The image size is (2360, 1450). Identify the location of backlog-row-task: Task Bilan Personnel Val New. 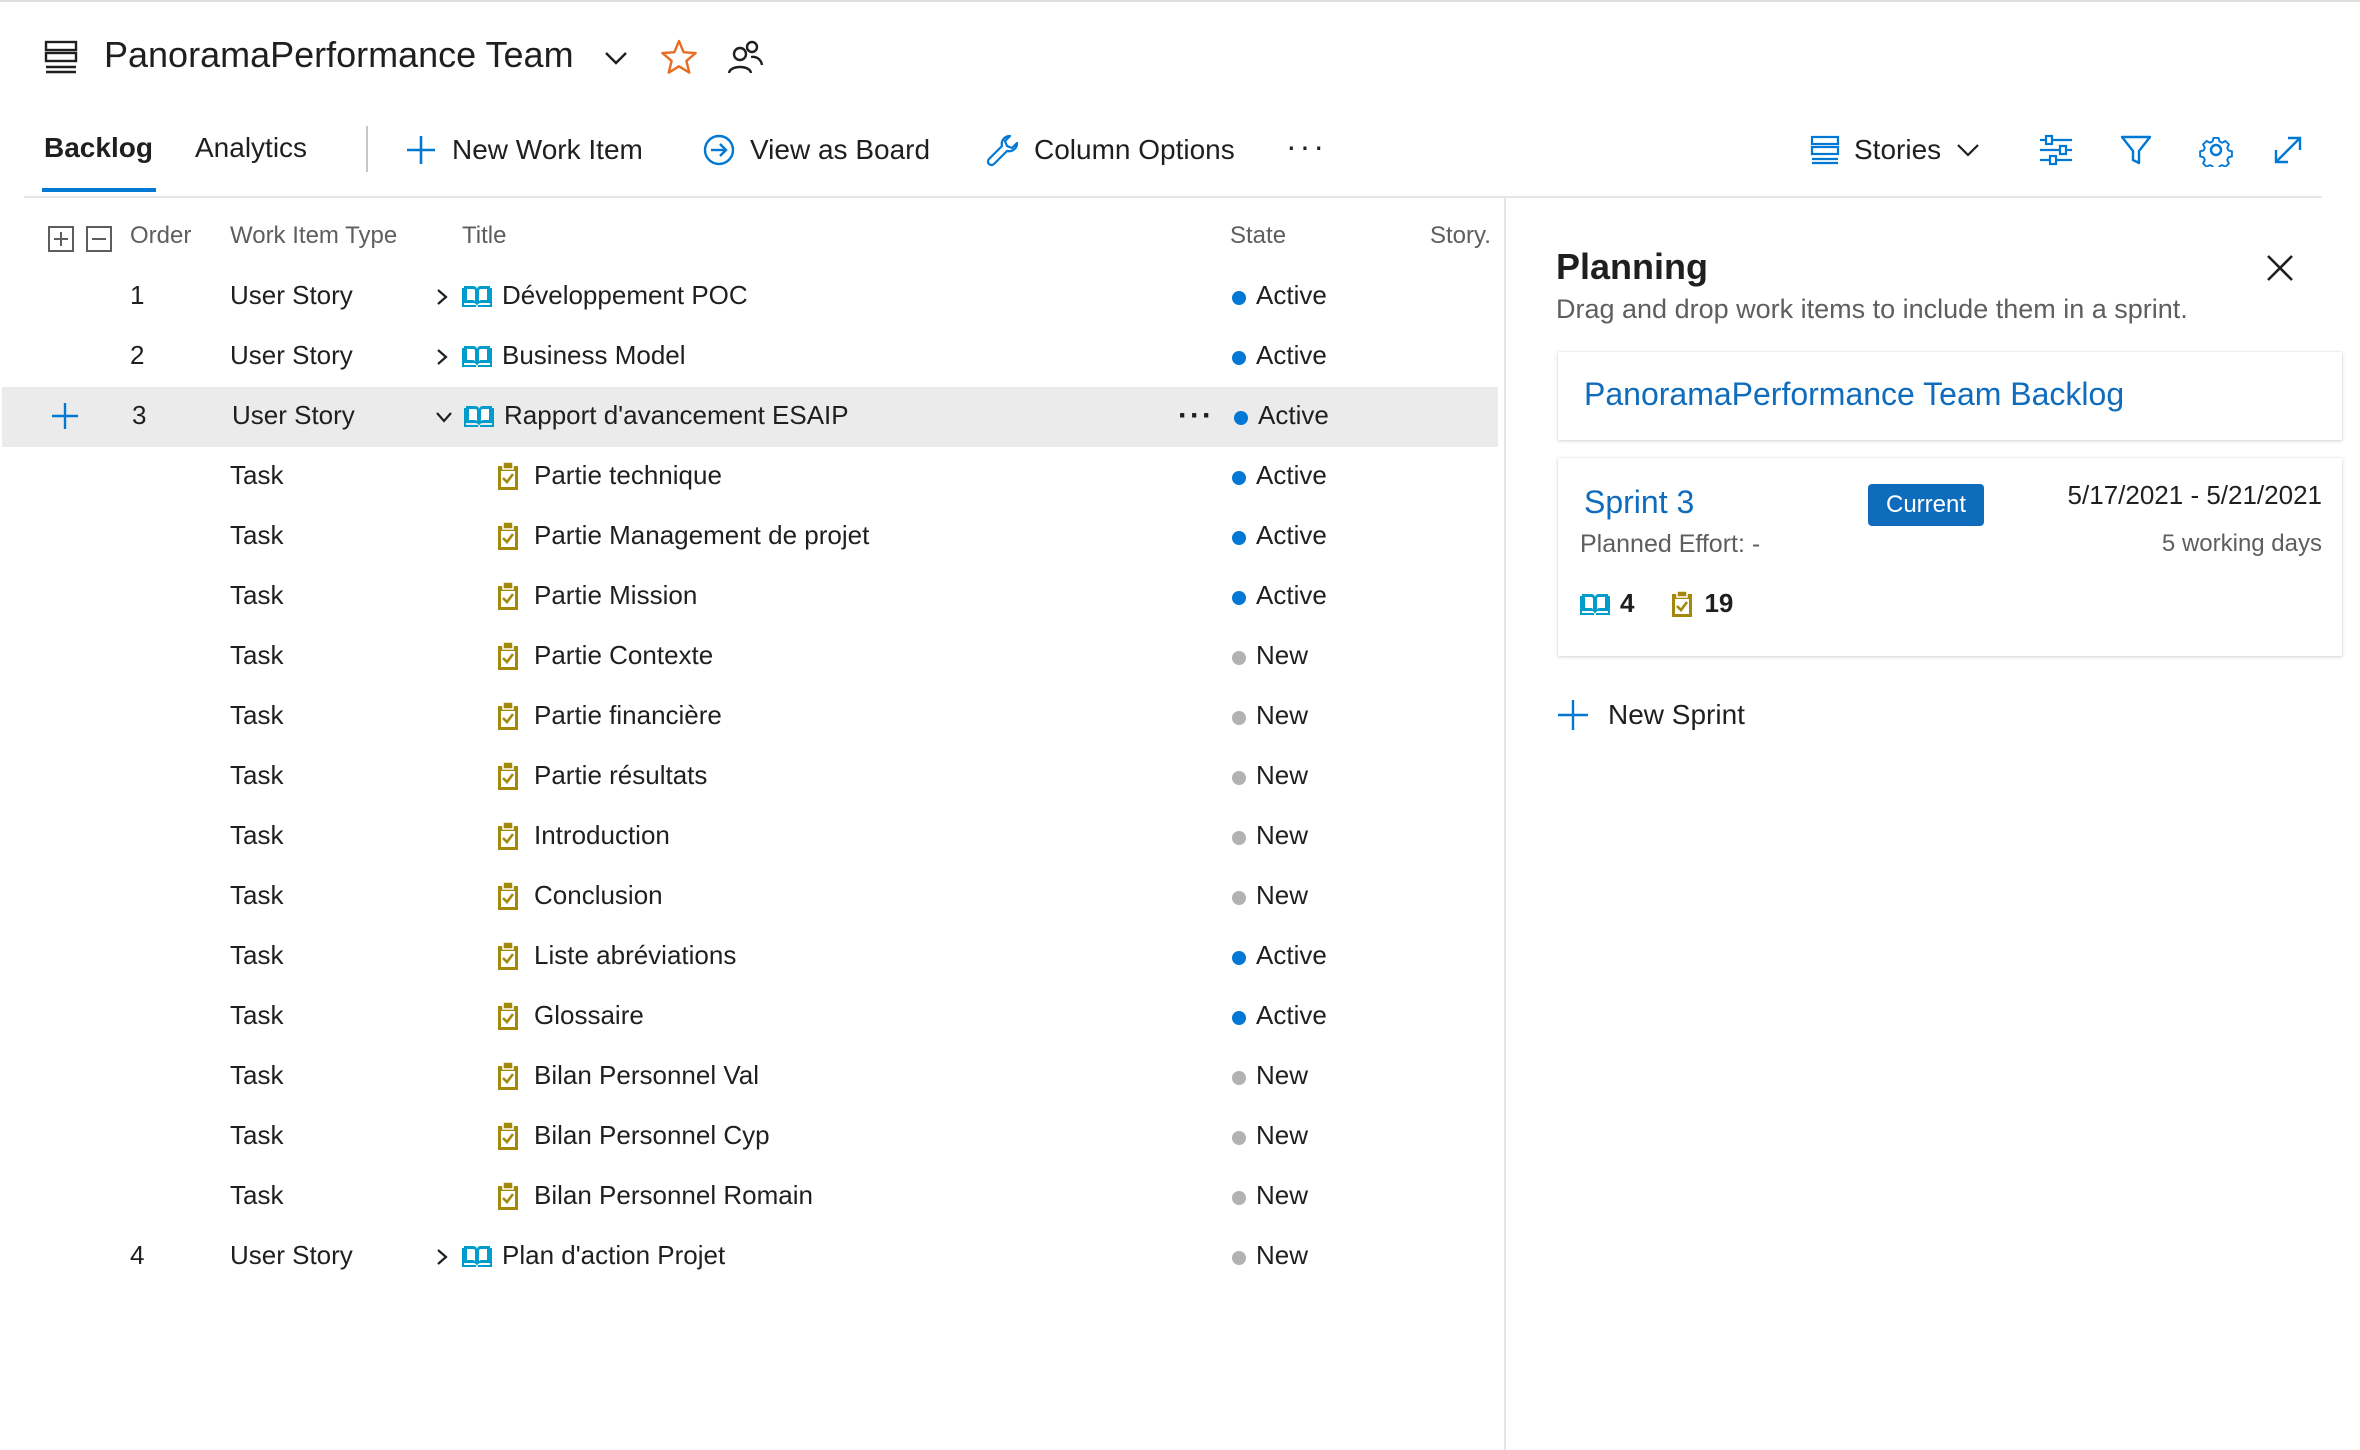
(750, 1077).